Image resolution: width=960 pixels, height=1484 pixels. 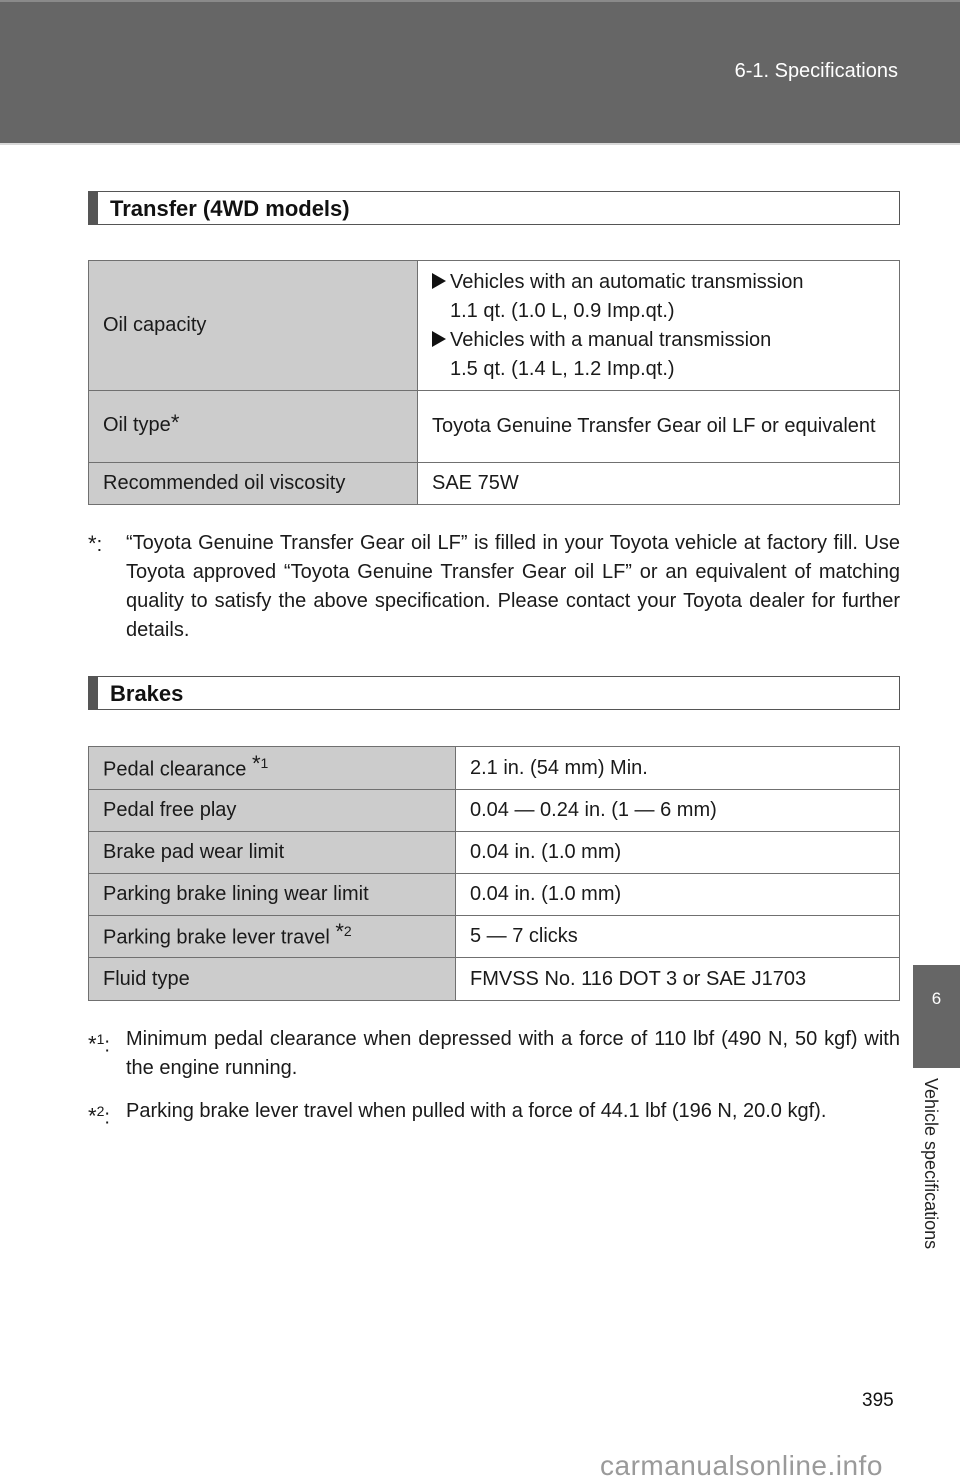 What do you see at coordinates (816, 71) in the screenshot?
I see `section-title: 6-1. Specifications` at bounding box center [816, 71].